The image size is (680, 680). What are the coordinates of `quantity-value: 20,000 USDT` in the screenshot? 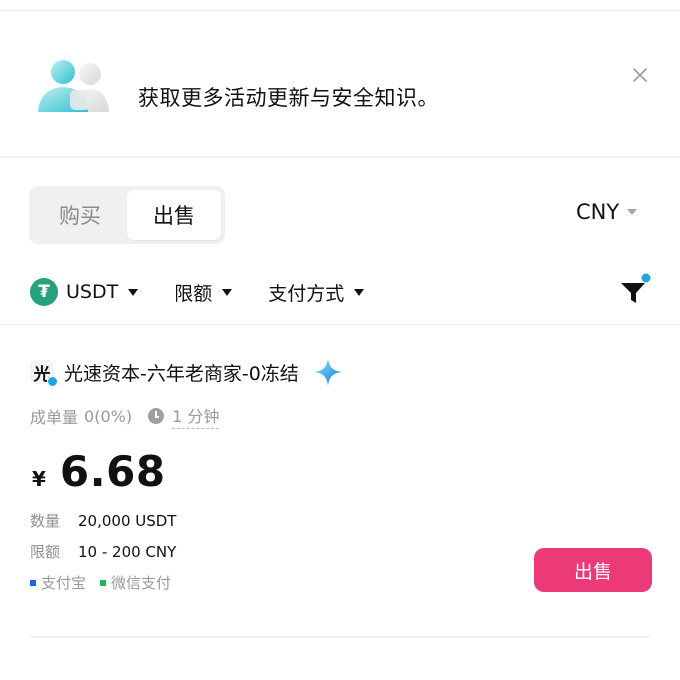 It's located at (127, 520).